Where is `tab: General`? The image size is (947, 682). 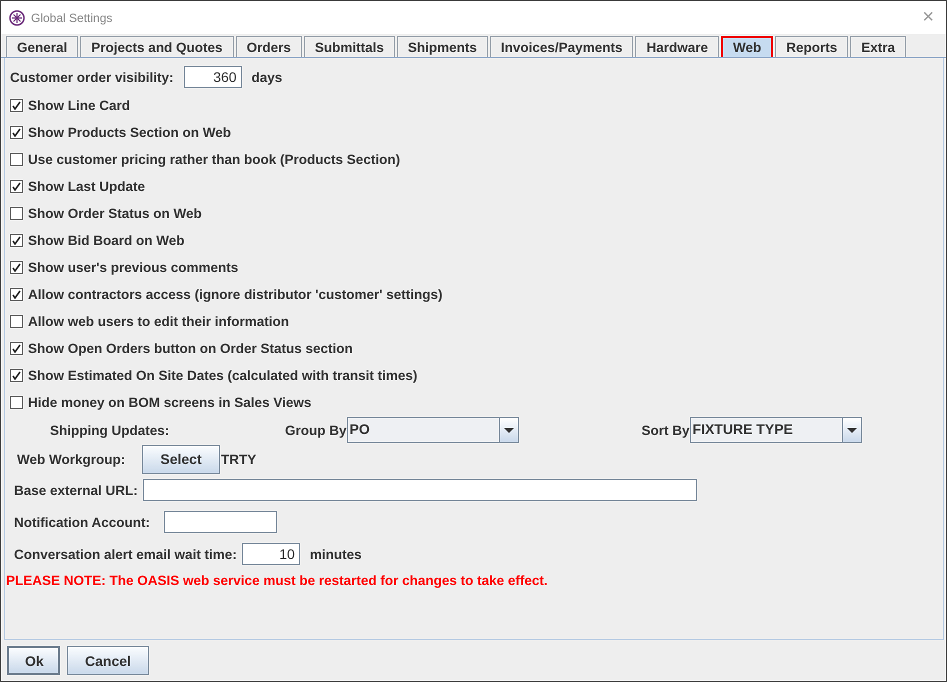 tab: General is located at coordinates (42, 46).